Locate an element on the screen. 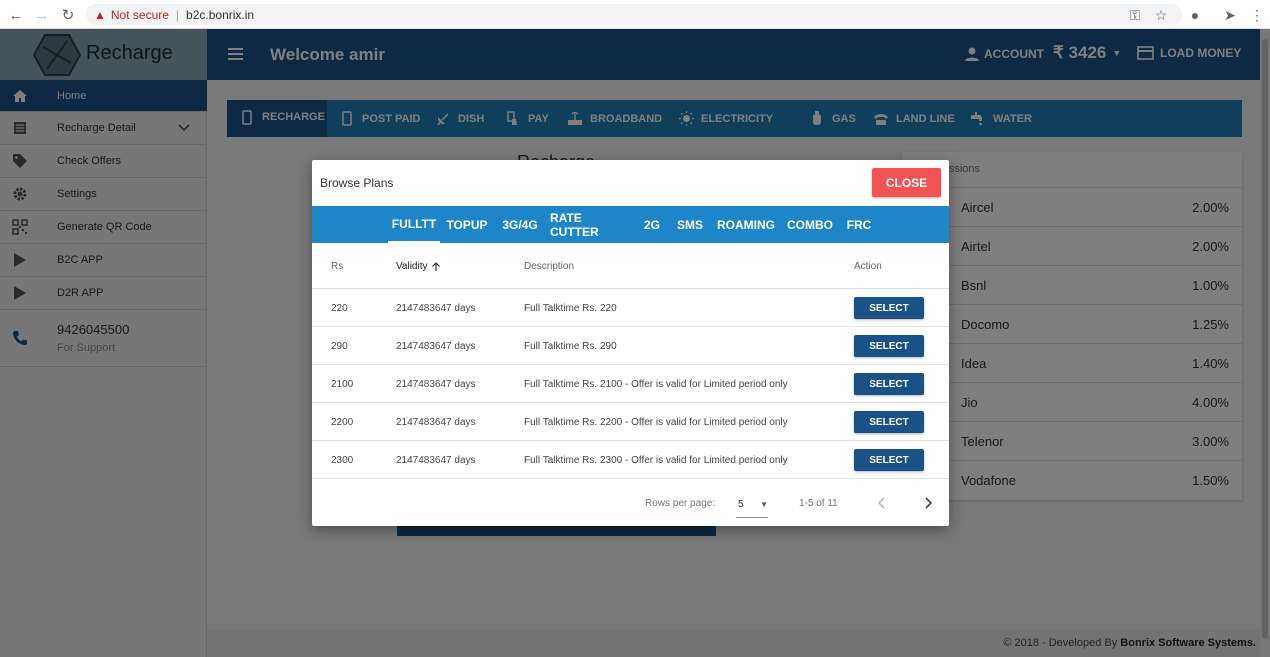 This screenshot has height=657, width=1270. column-validity: Validity is located at coordinates (418, 266).